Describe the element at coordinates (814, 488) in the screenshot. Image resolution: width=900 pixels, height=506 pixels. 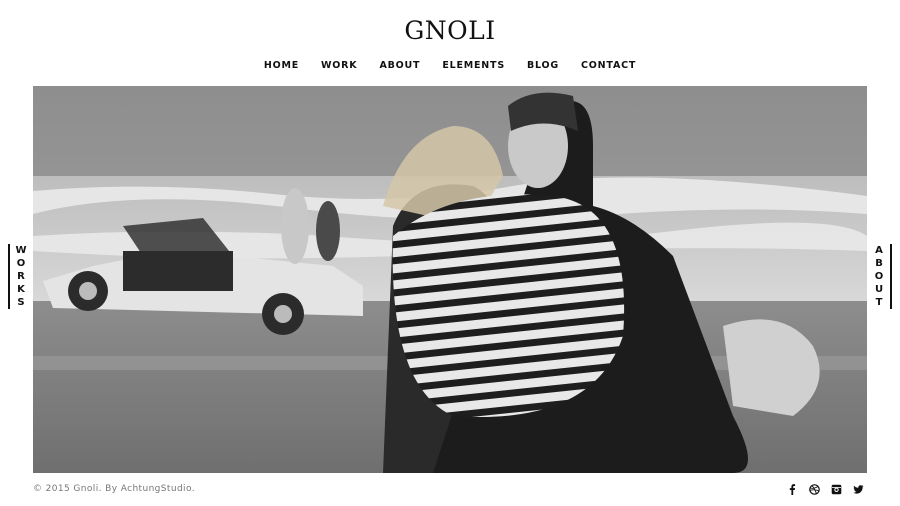
I see `dribbble-icon` at that location.